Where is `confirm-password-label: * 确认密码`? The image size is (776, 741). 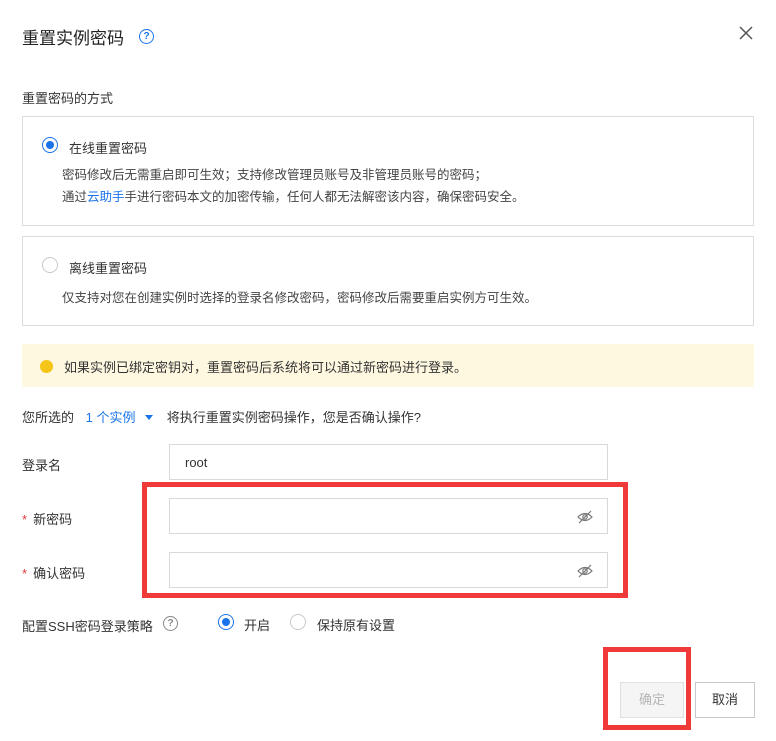 confirm-password-label: * 确认密码 is located at coordinates (53, 572).